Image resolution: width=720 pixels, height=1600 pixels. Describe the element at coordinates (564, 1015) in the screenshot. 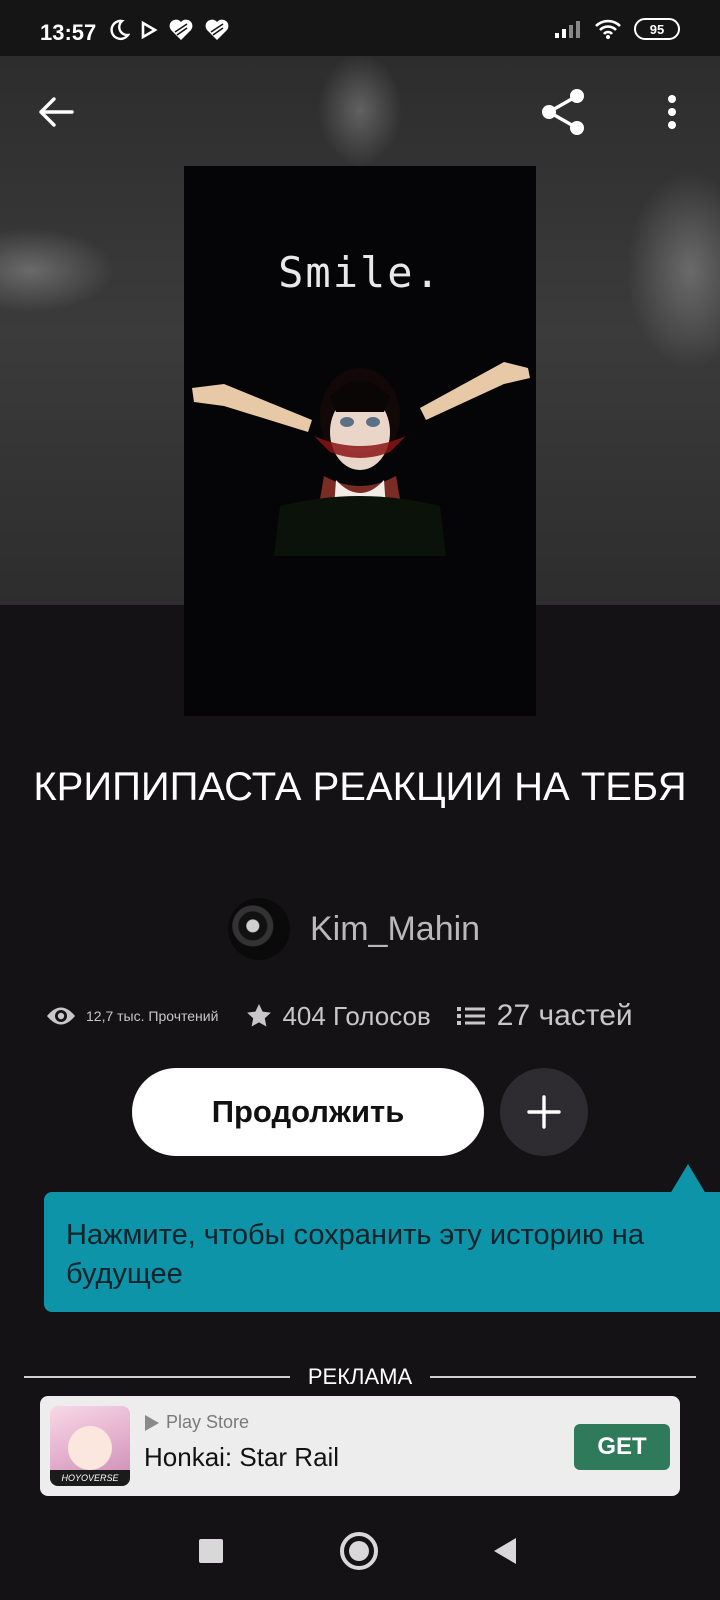

I see `parts-count: 27 частей` at that location.